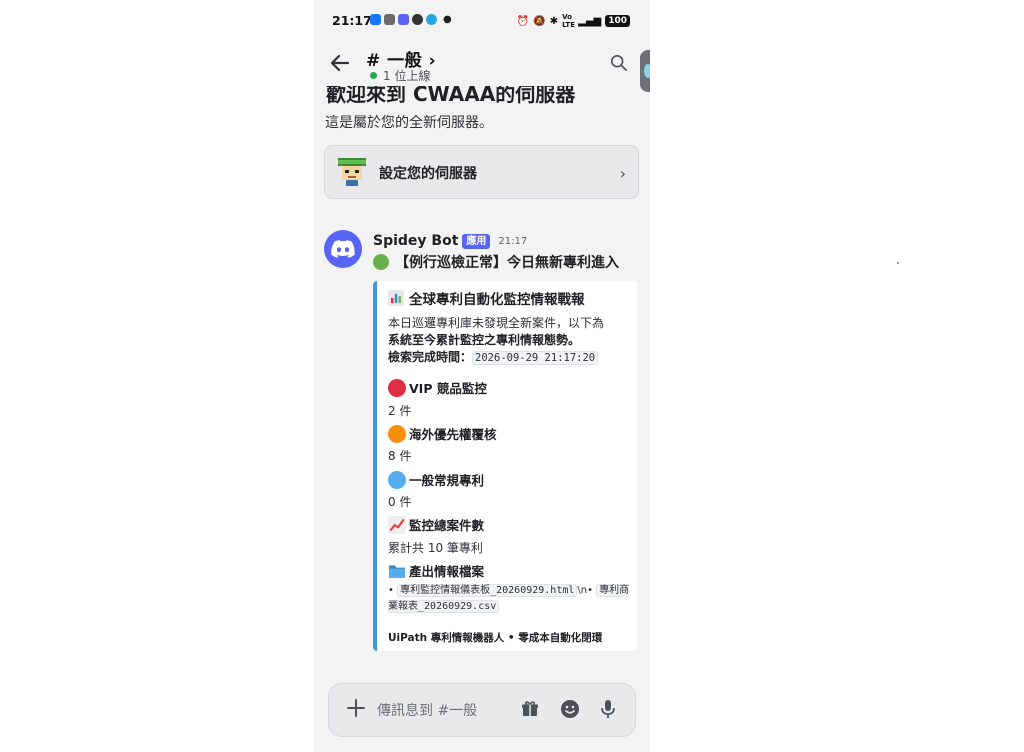 The width and height of the screenshot is (1024, 752). Describe the element at coordinates (622, 173) in the screenshot. I see `chevron-right-icon: ›` at that location.